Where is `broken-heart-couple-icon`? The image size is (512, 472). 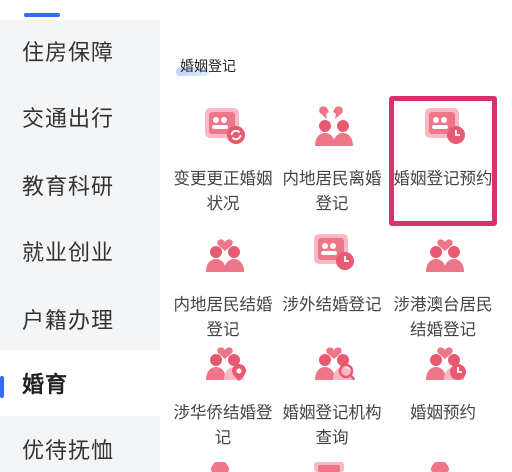
broken-heart-couple-icon is located at coordinates (334, 126).